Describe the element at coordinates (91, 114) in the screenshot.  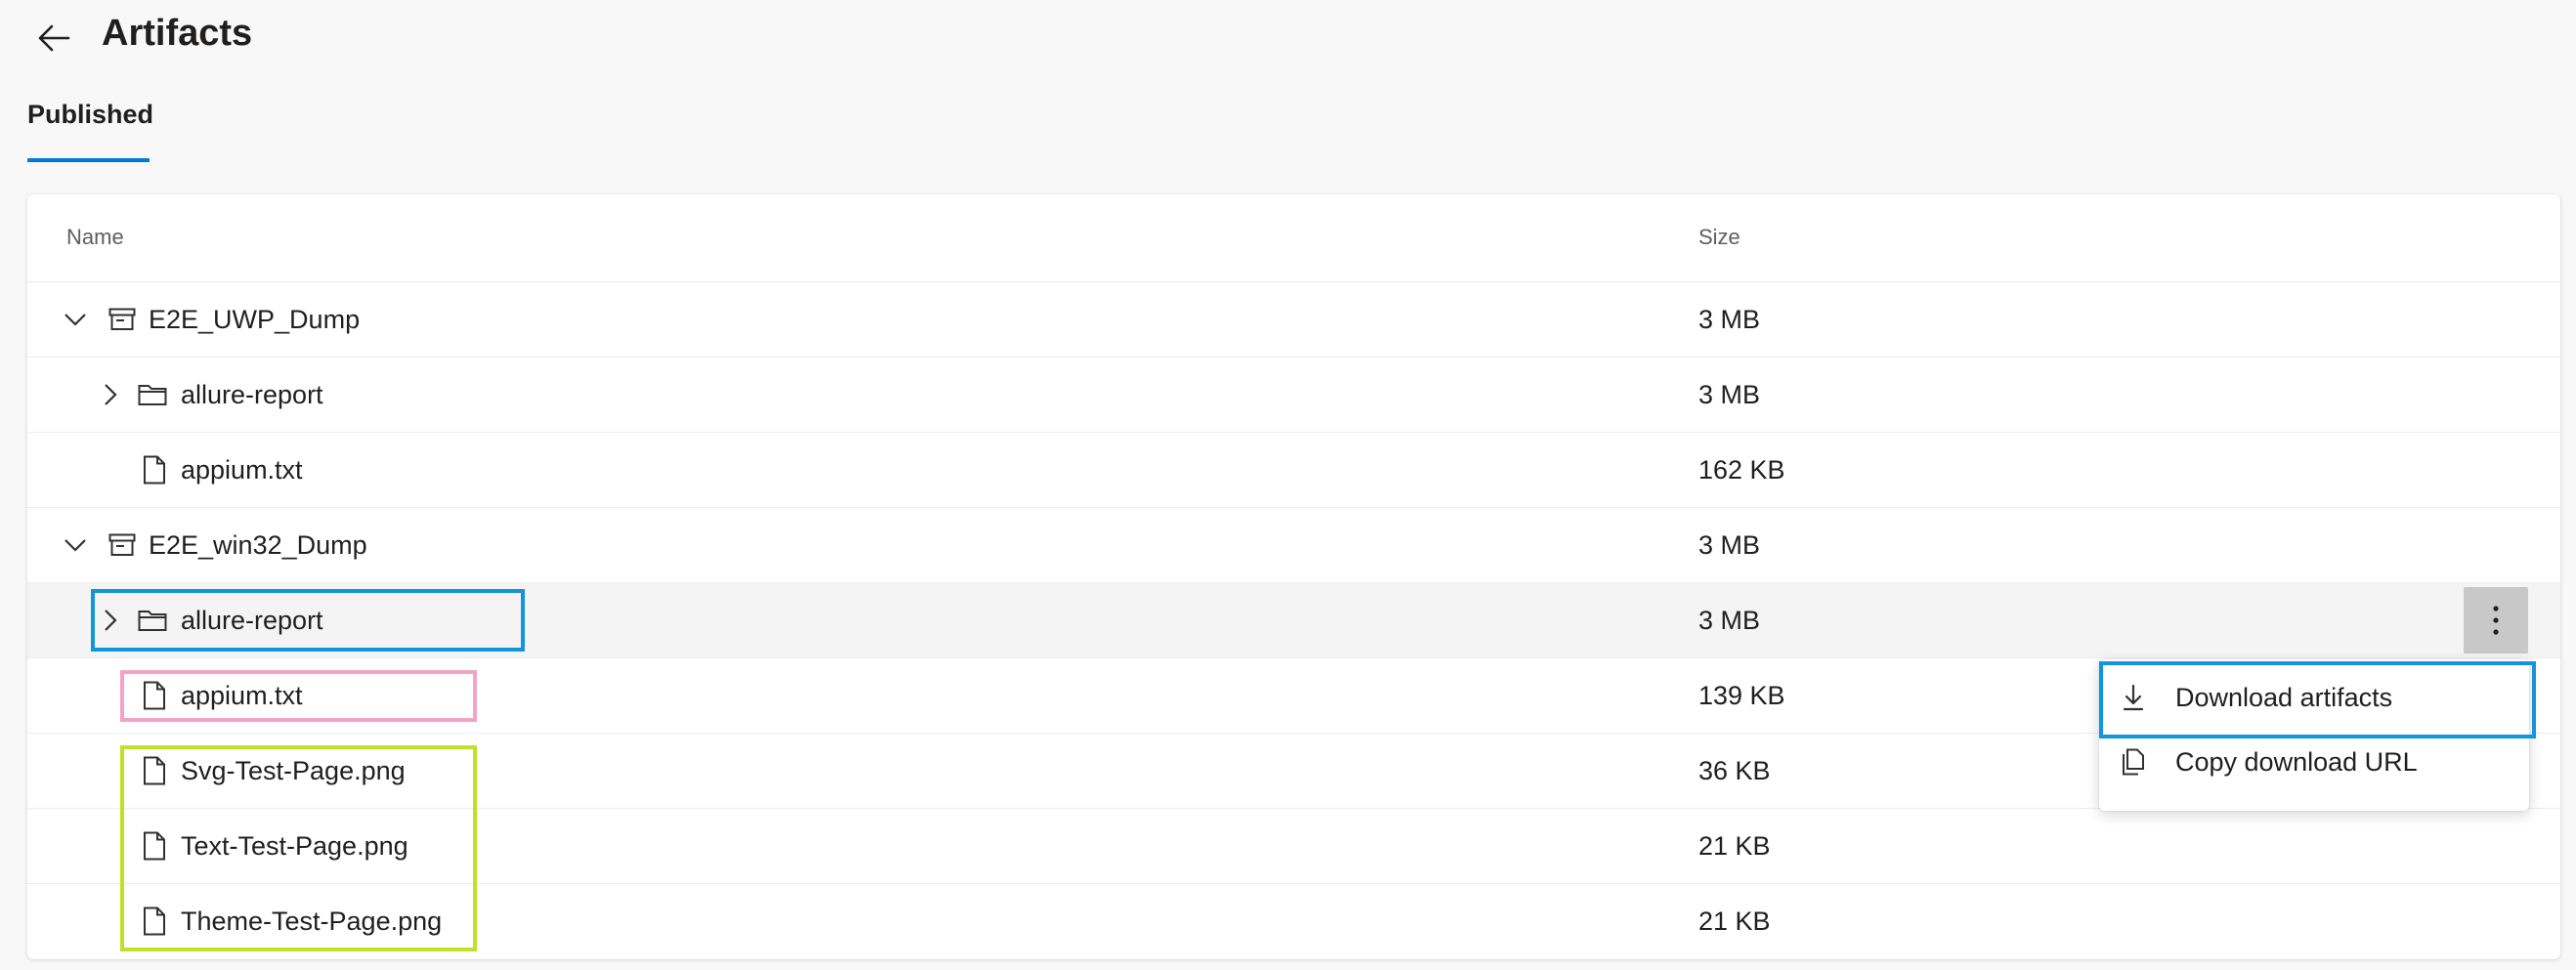
I see `tab-label: Published` at that location.